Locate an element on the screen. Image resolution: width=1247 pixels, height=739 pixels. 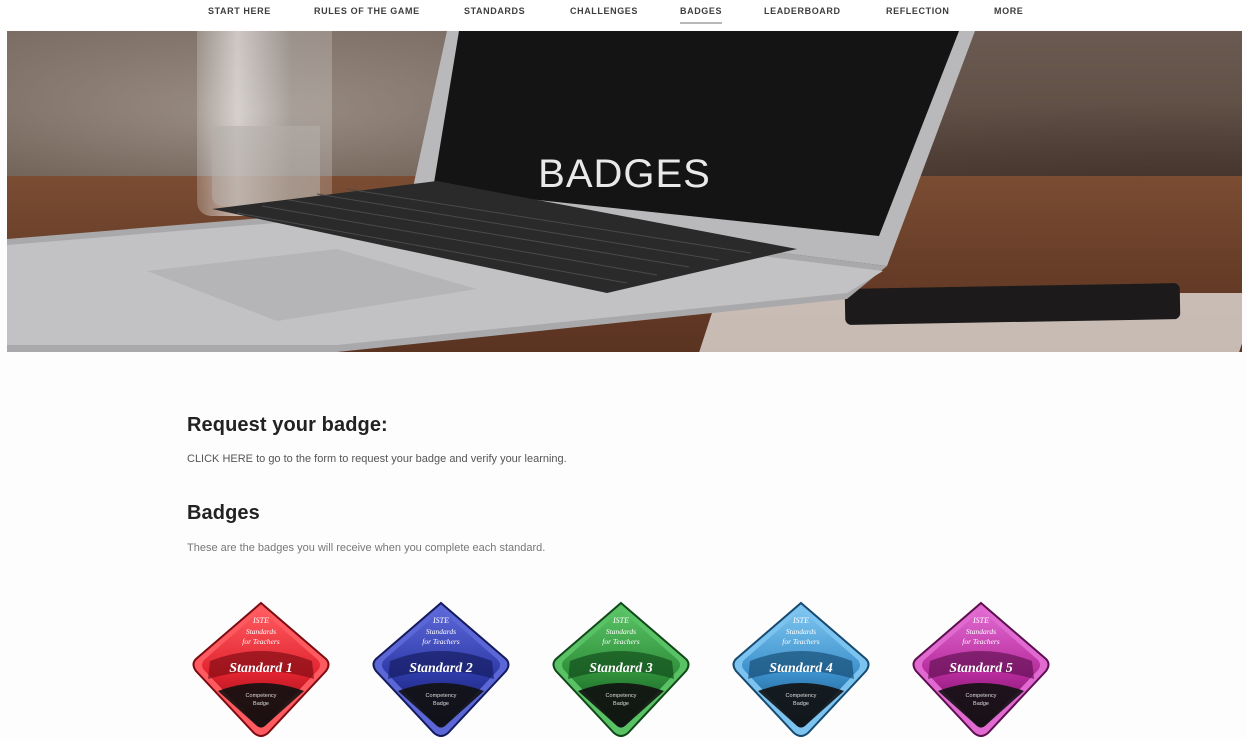
nav-start-here: START HERE is located at coordinates (239, 11).